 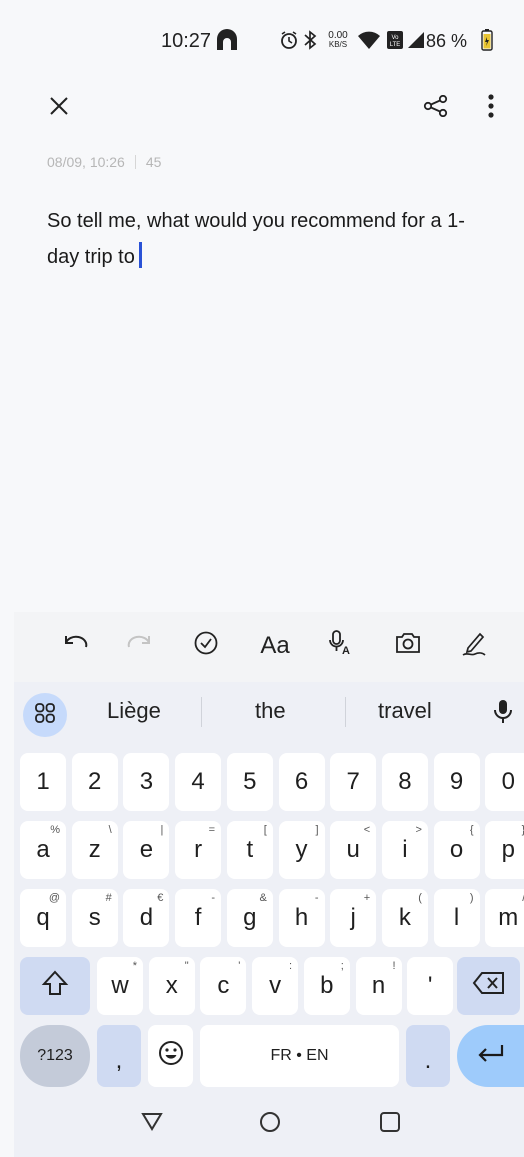 I want to click on wifi-icon, so click(x=369, y=40).